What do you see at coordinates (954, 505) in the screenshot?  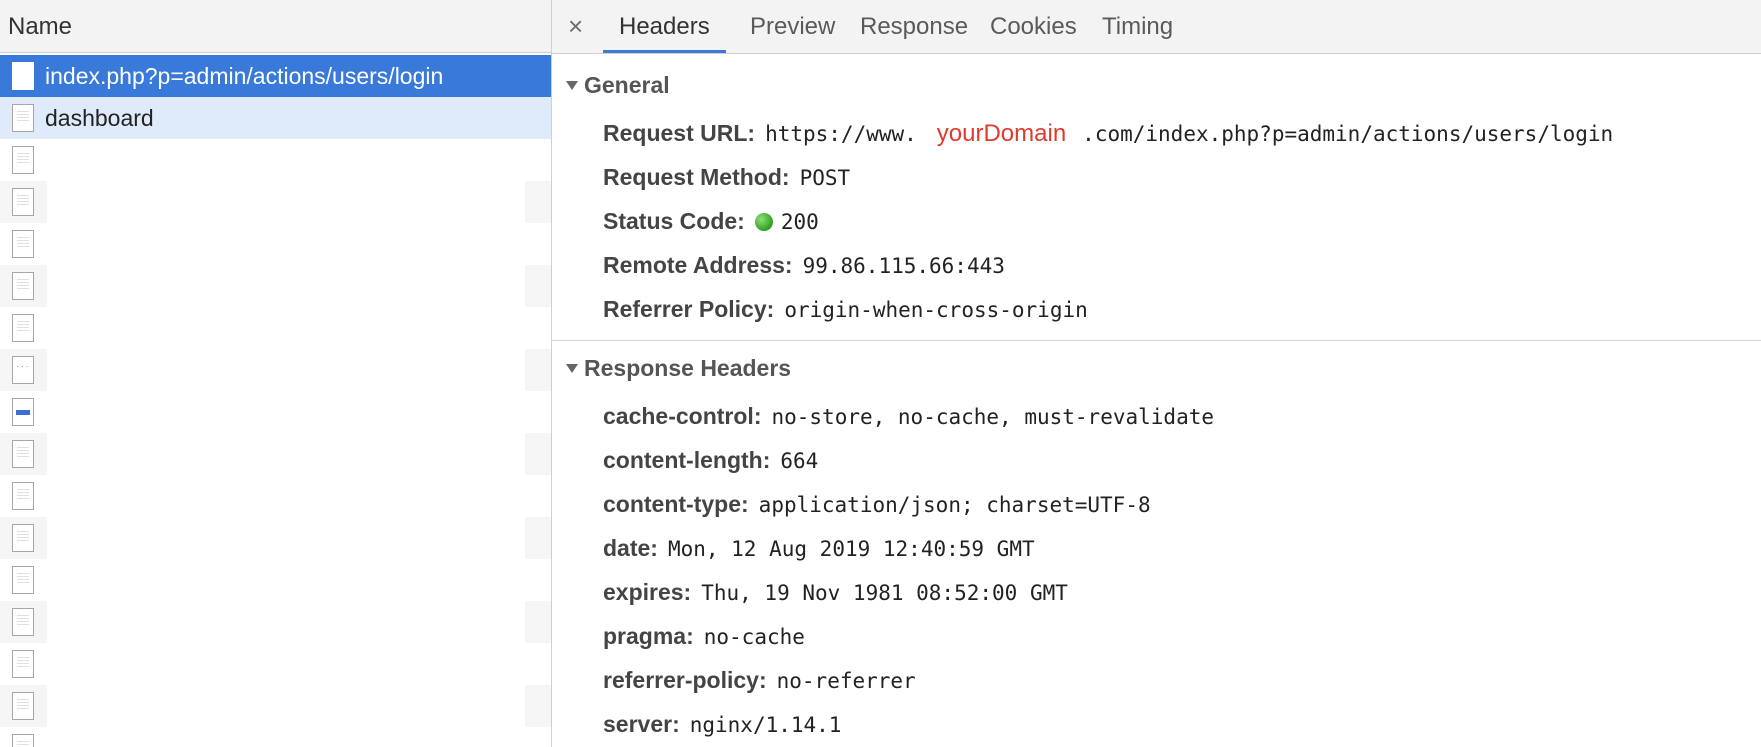 I see `header-value: application/json; charset=UTF-8` at bounding box center [954, 505].